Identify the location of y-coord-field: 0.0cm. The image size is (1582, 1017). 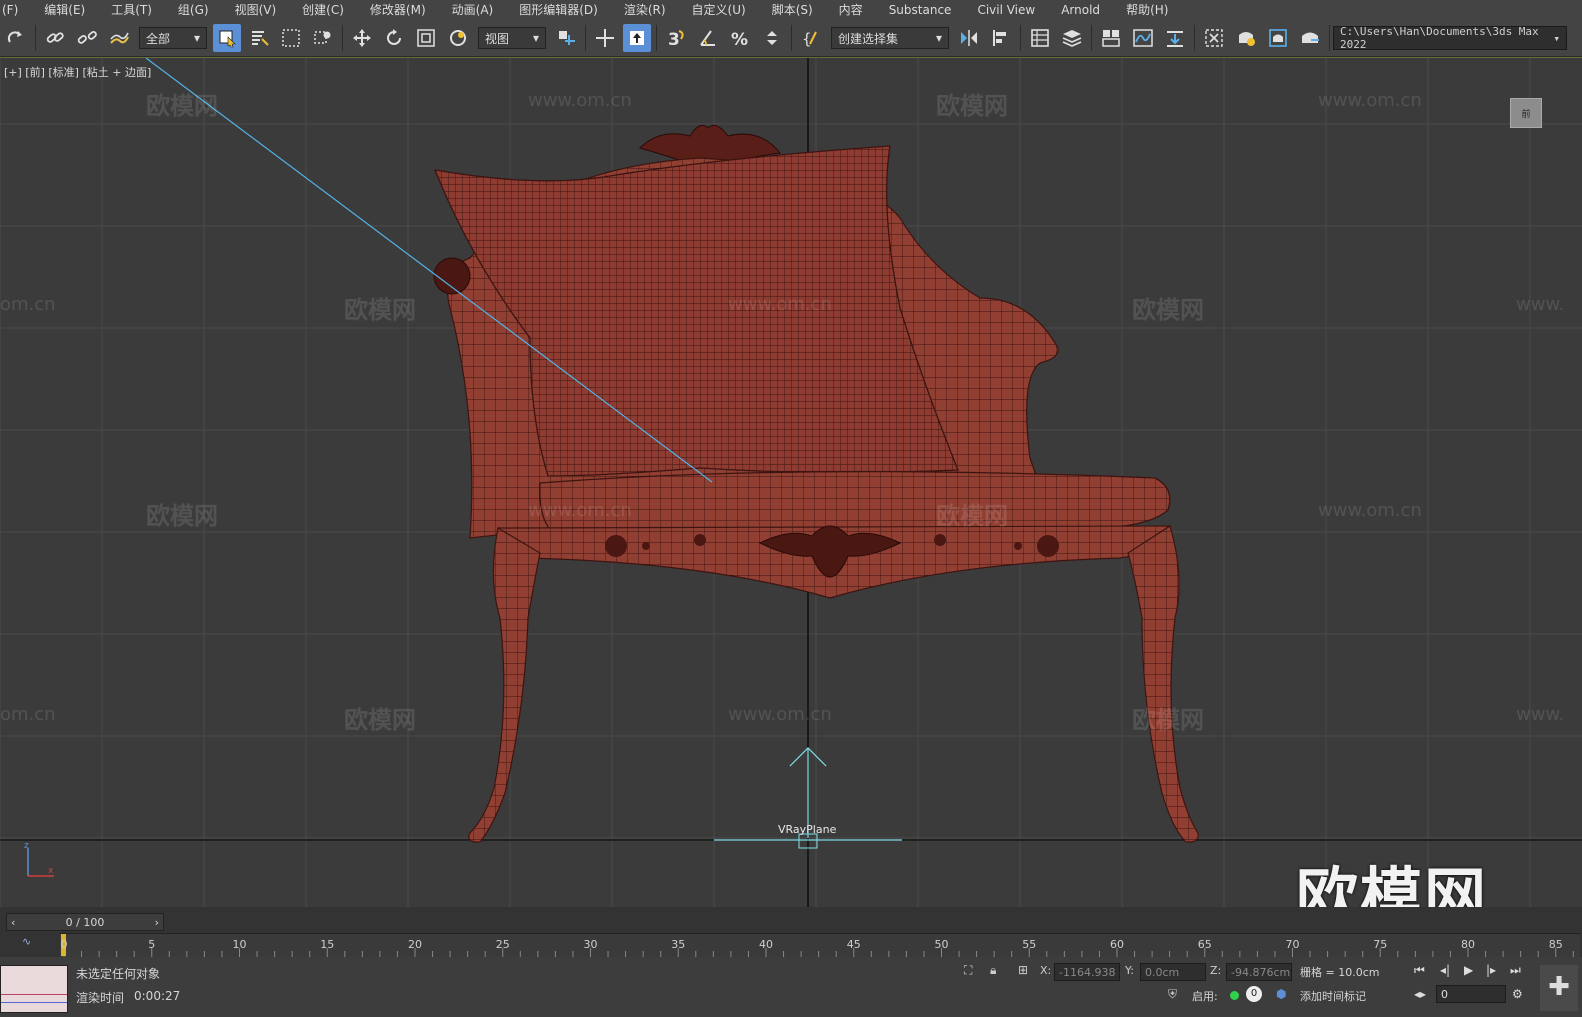
(1173, 972).